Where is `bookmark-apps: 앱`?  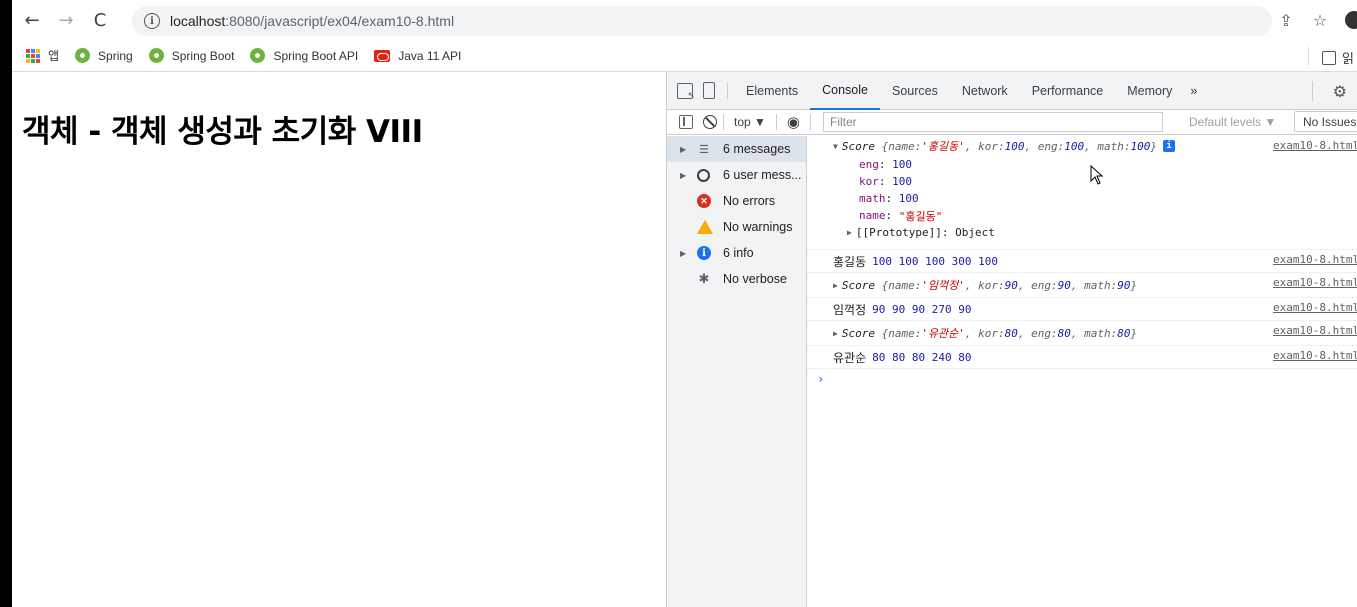
bookmark-apps: 앱 is located at coordinates (35, 55).